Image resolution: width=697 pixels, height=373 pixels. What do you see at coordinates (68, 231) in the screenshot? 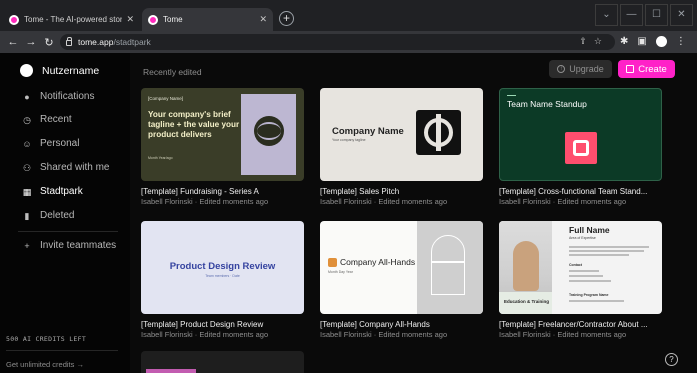
I see `divider` at bounding box center [68, 231].